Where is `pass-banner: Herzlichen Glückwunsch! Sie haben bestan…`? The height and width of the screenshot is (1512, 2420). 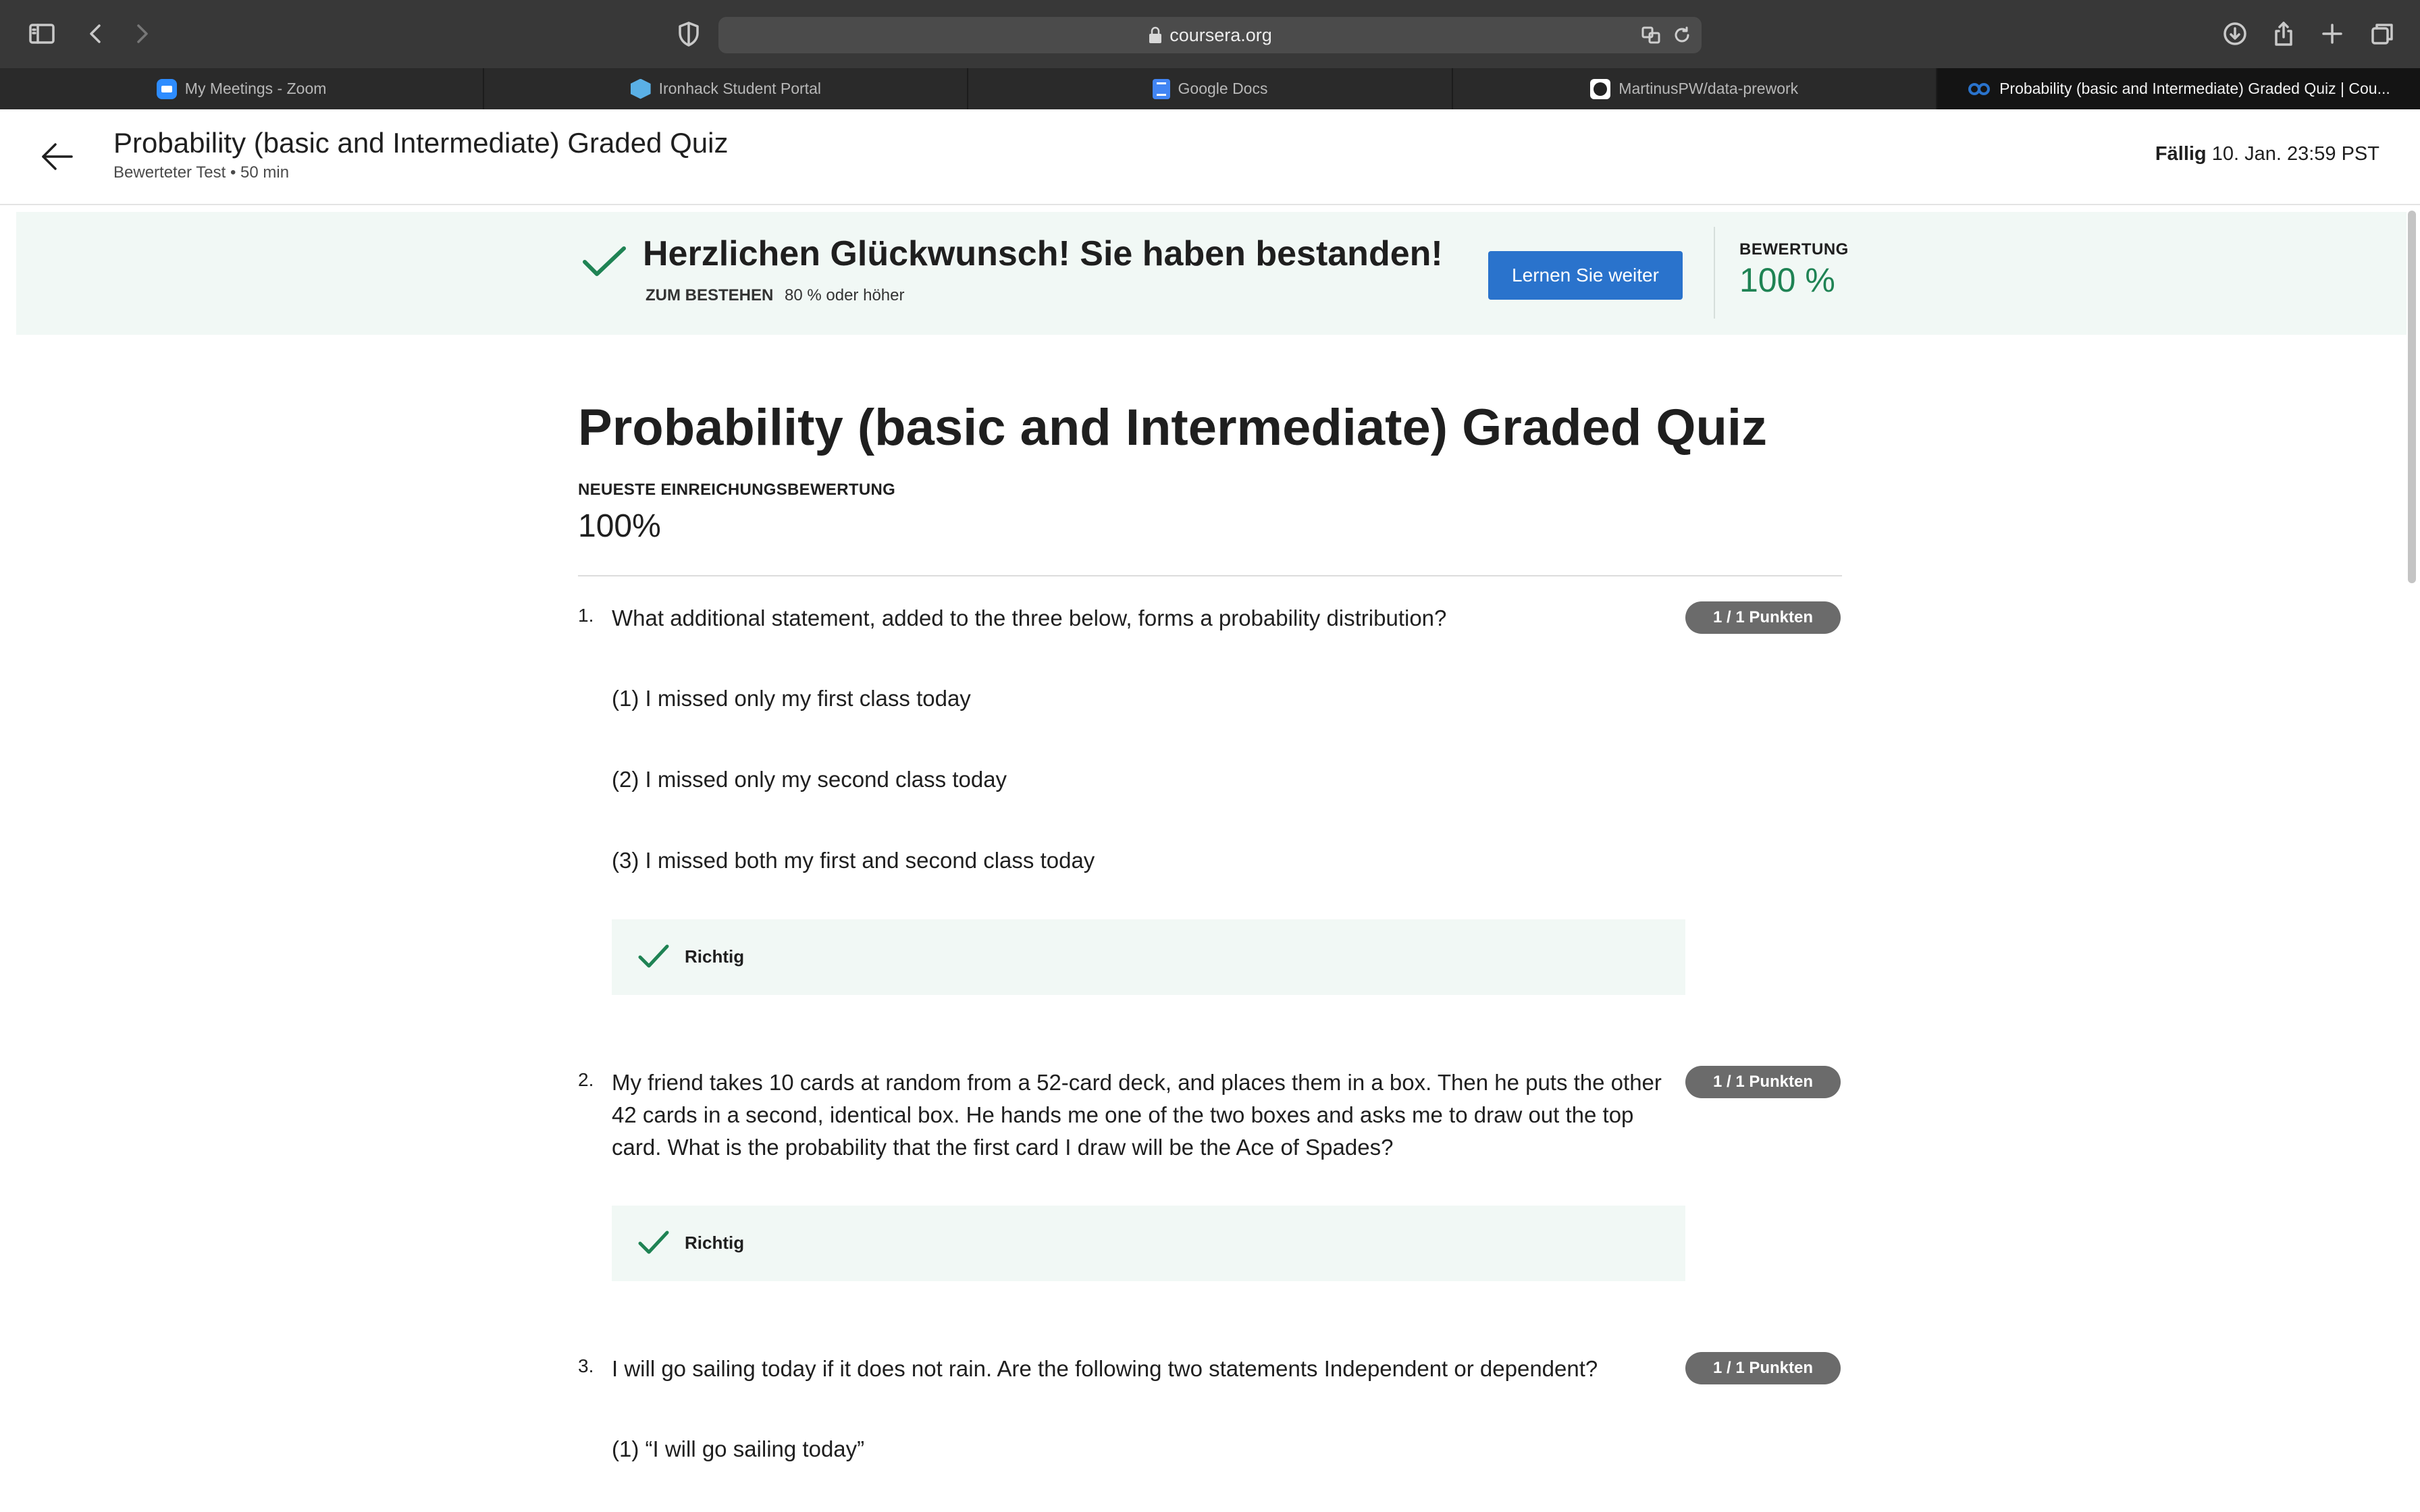 pass-banner: Herzlichen Glückwunsch! Sie haben bestan… is located at coordinates (1211, 273).